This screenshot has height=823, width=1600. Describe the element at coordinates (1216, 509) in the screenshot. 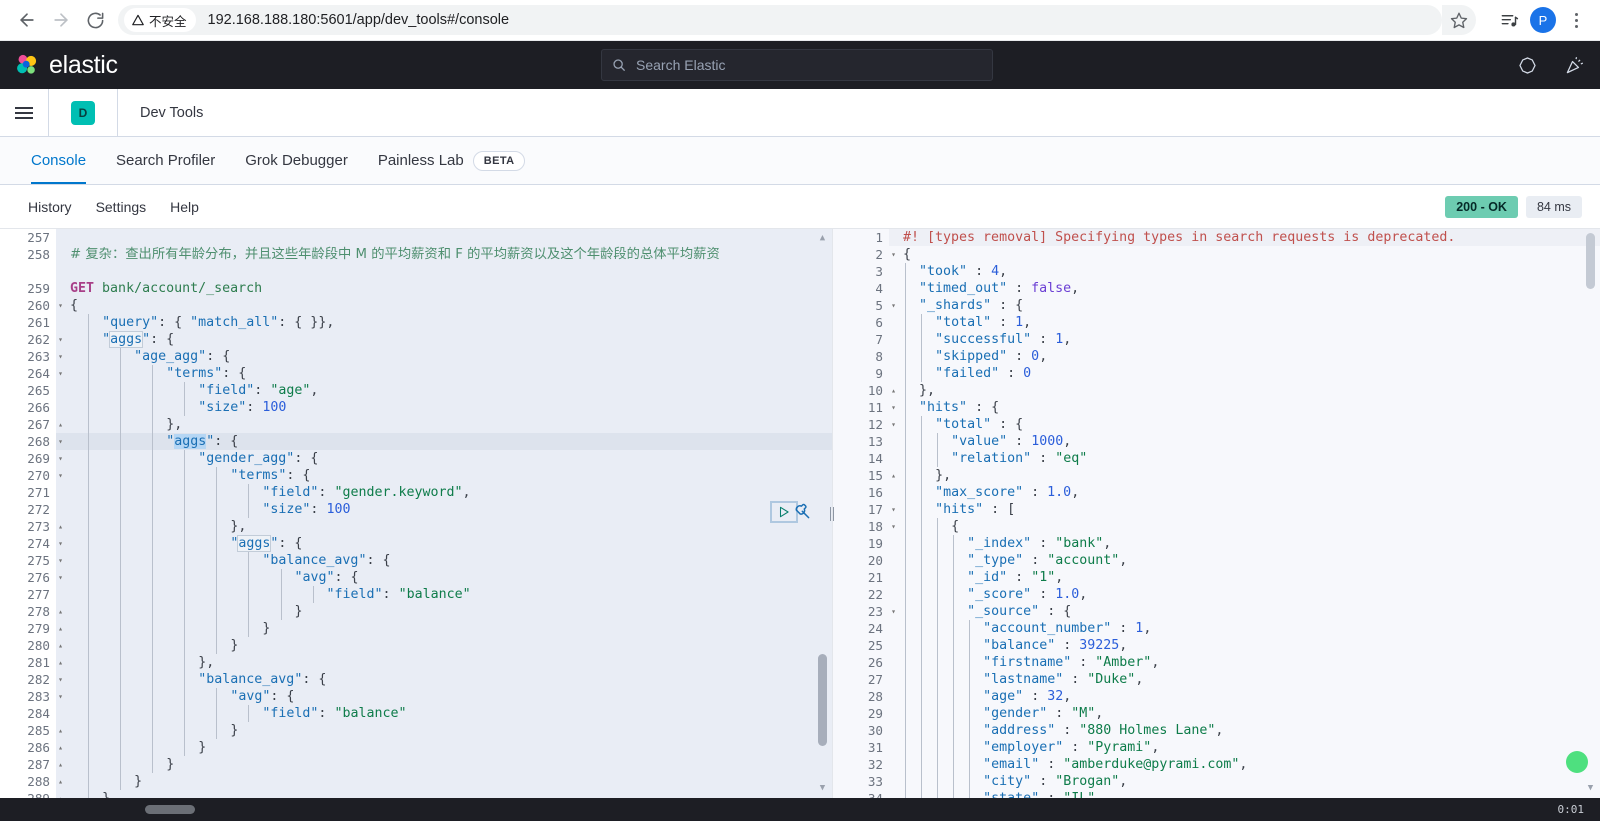

I see `code-line: 17 ▾ "hits" : [` at that location.